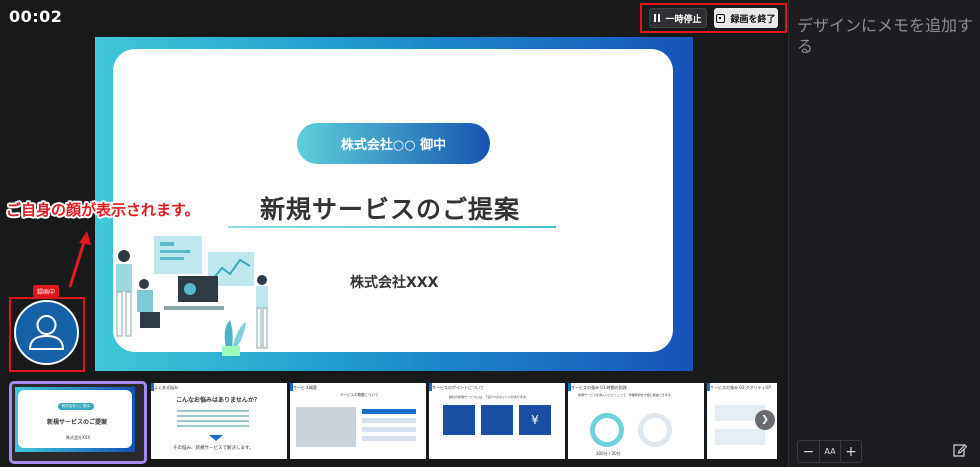 The height and width of the screenshot is (467, 980). What do you see at coordinates (740, 437) in the screenshot?
I see `thumbnail-6-box` at bounding box center [740, 437].